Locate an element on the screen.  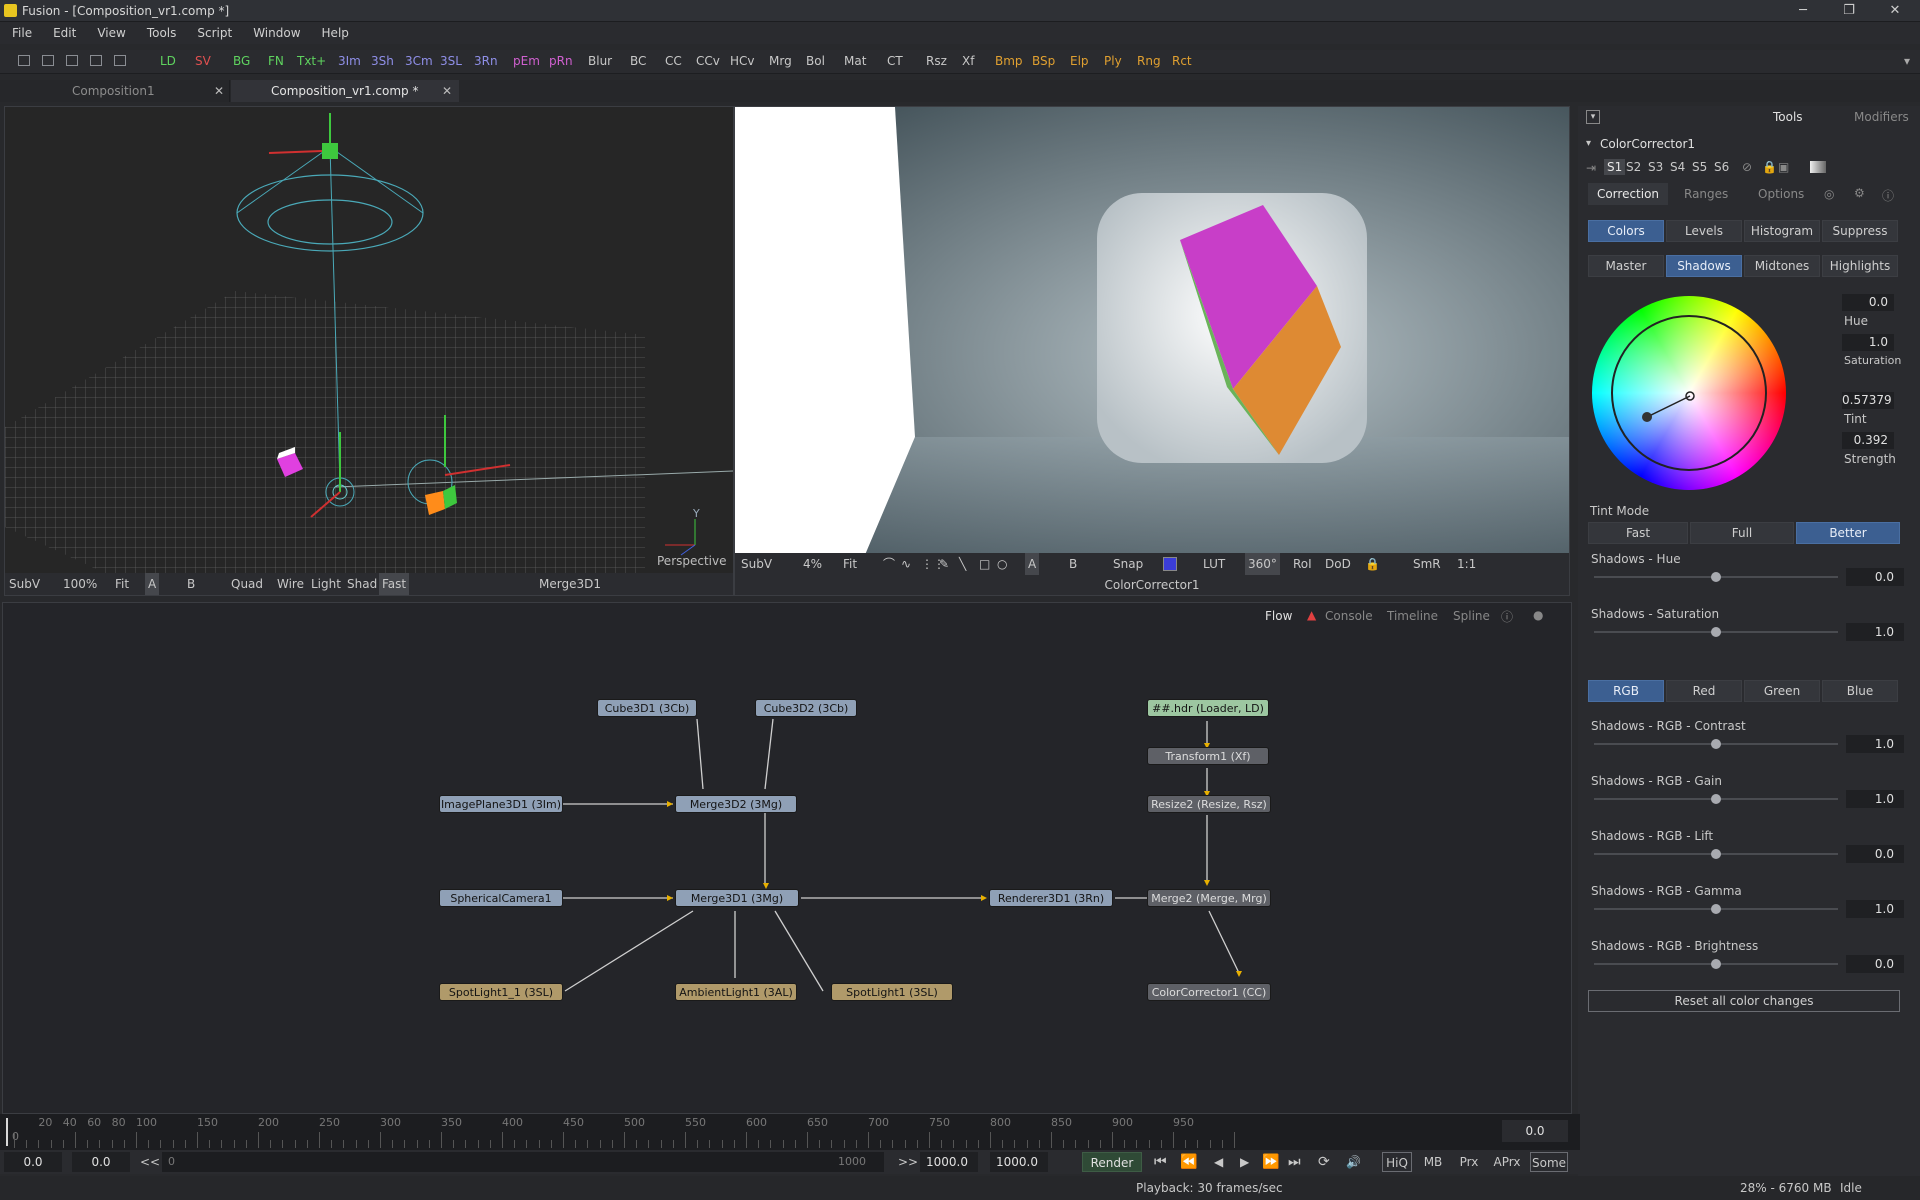
tool-pem-button: pEm is located at coordinates (526, 61).